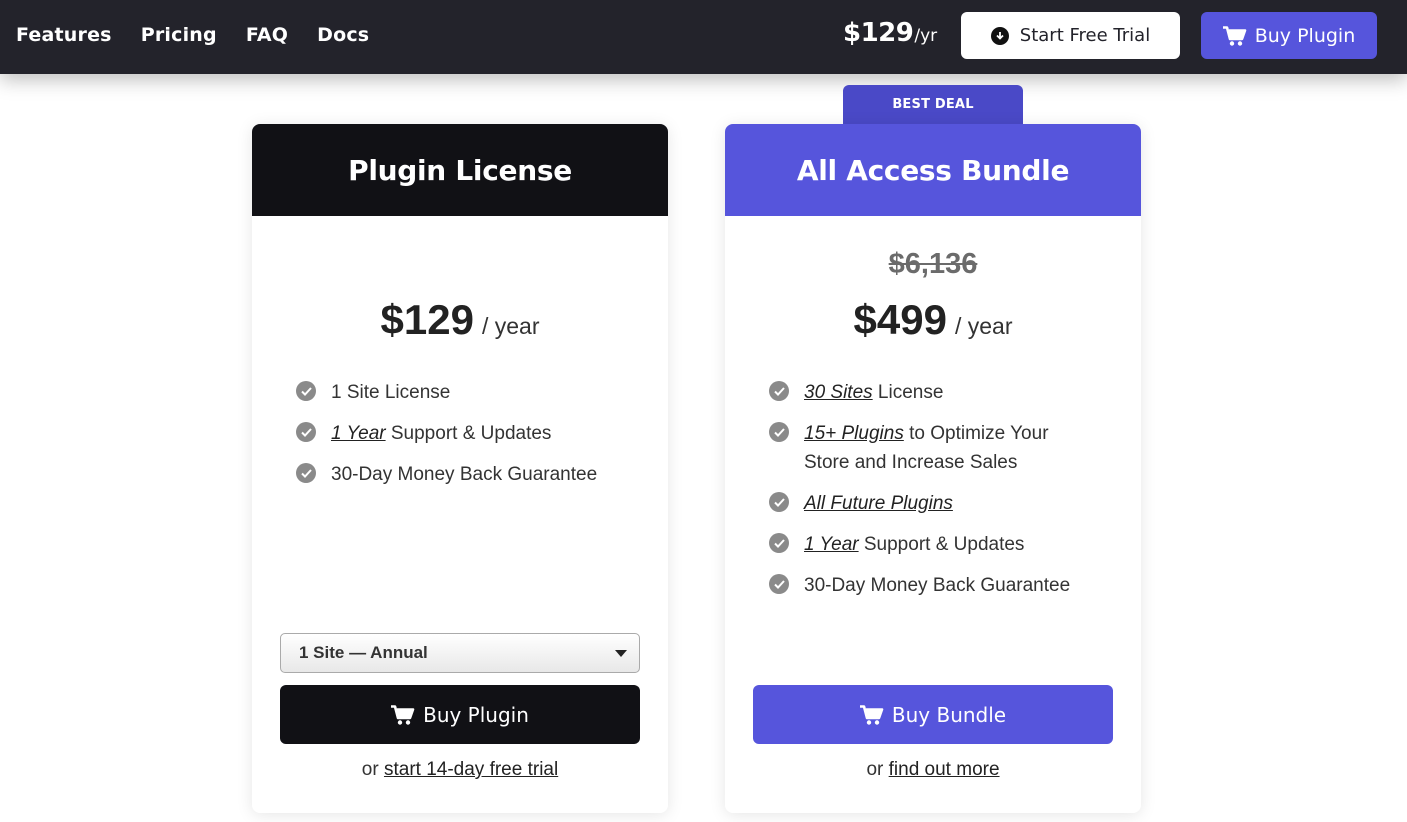 The height and width of the screenshot is (822, 1407). Describe the element at coordinates (944, 769) in the screenshot. I see `find-out-more-link: find out more` at that location.